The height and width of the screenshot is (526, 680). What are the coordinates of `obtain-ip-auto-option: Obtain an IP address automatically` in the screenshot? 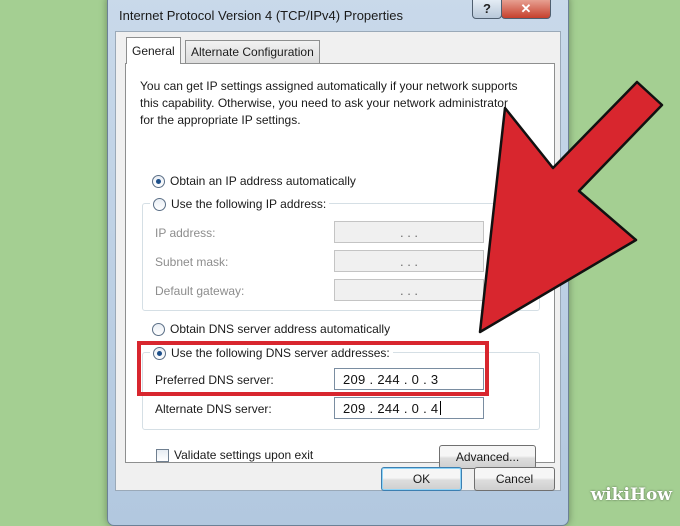 It's located at (254, 181).